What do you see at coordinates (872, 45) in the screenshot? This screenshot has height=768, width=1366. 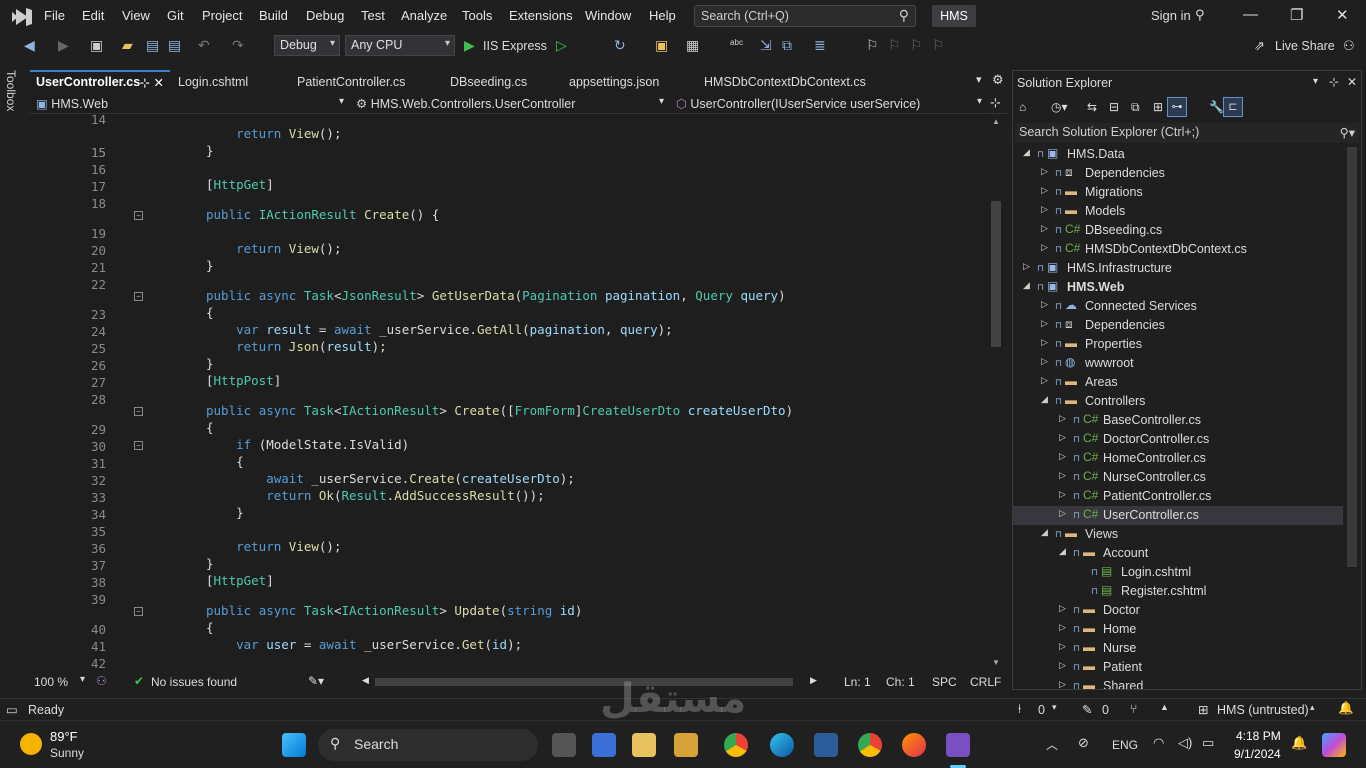 I see `bookmark-icon: ⚐` at bounding box center [872, 45].